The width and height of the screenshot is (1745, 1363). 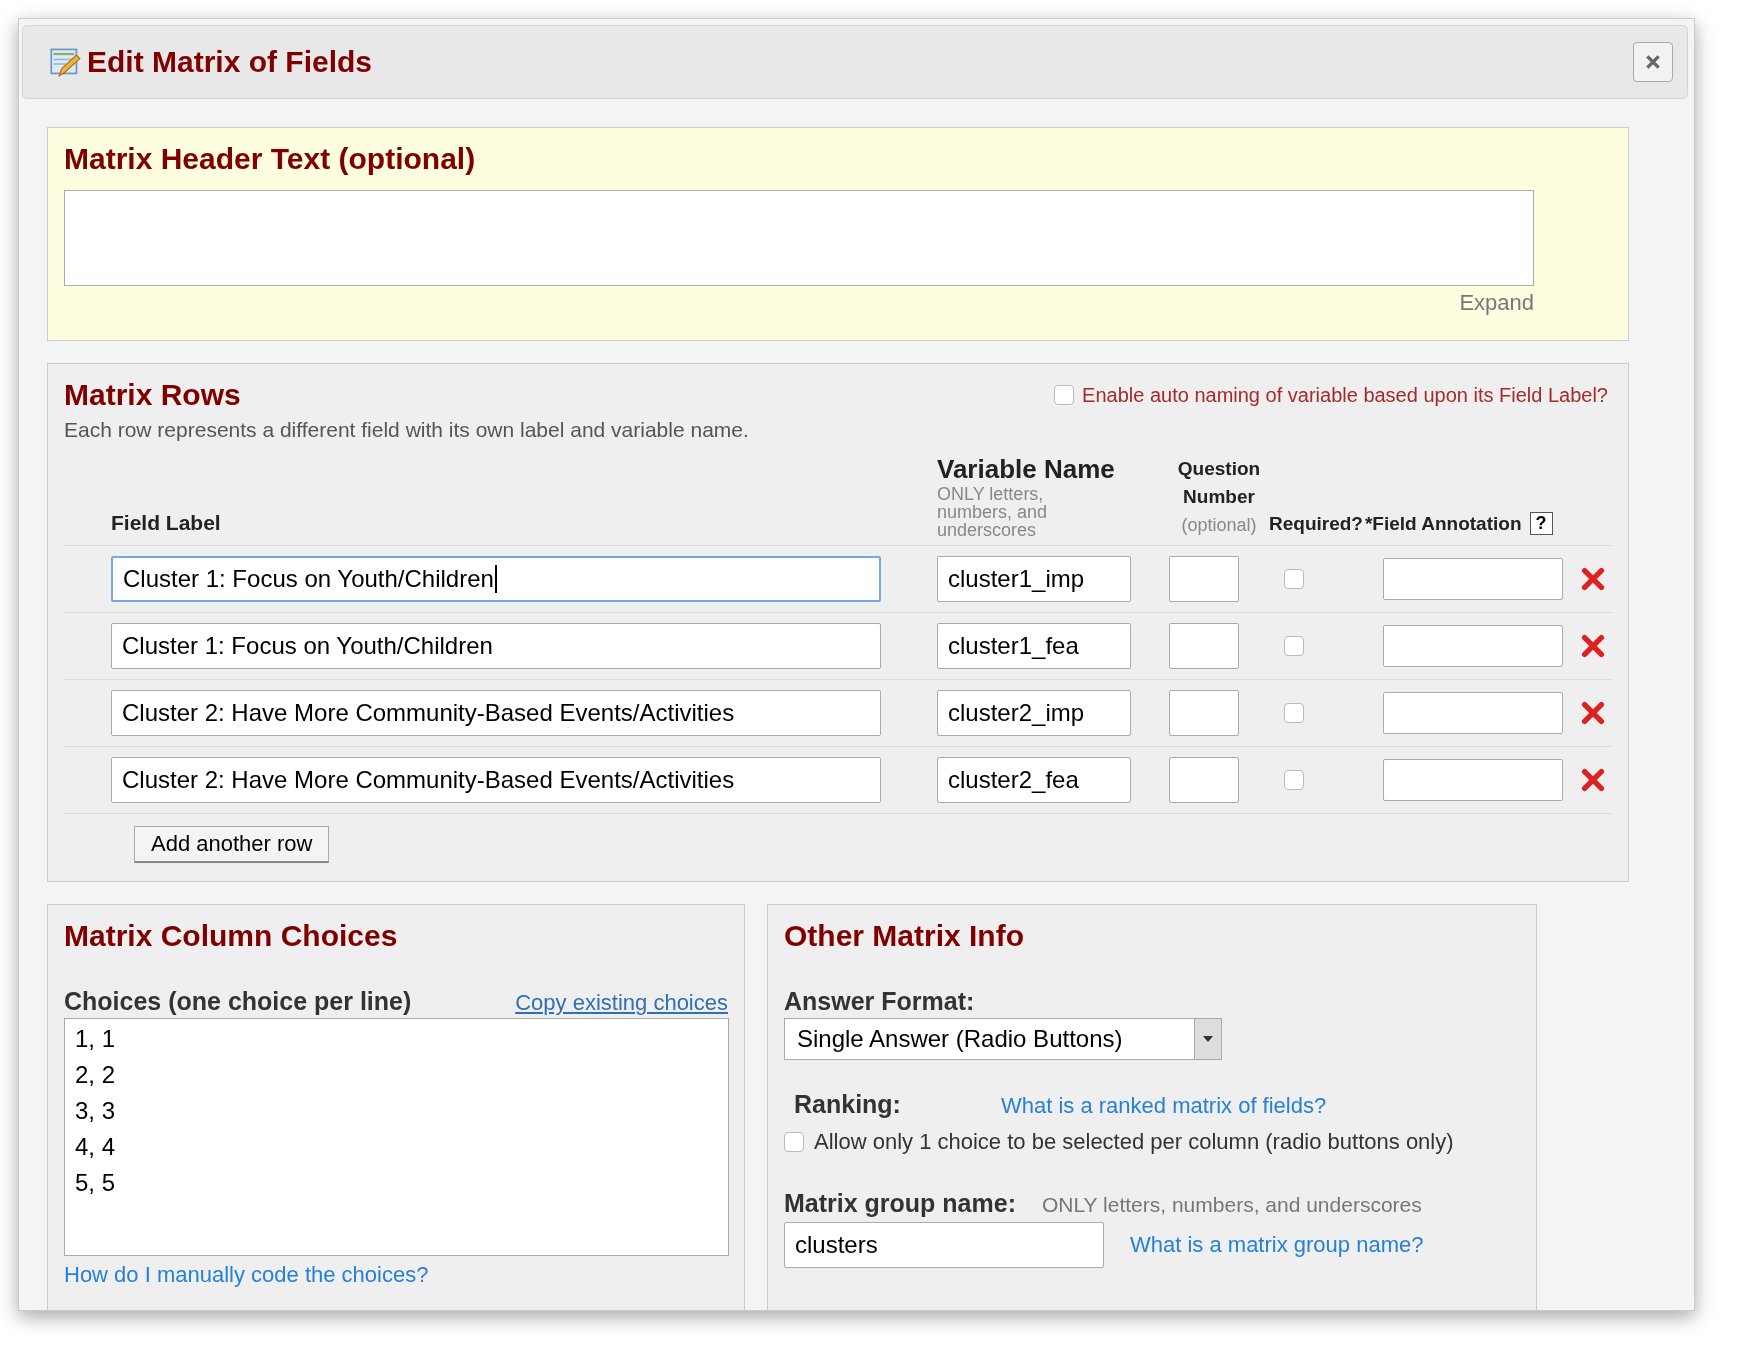 I want to click on column-header: Field Label, so click(x=166, y=522).